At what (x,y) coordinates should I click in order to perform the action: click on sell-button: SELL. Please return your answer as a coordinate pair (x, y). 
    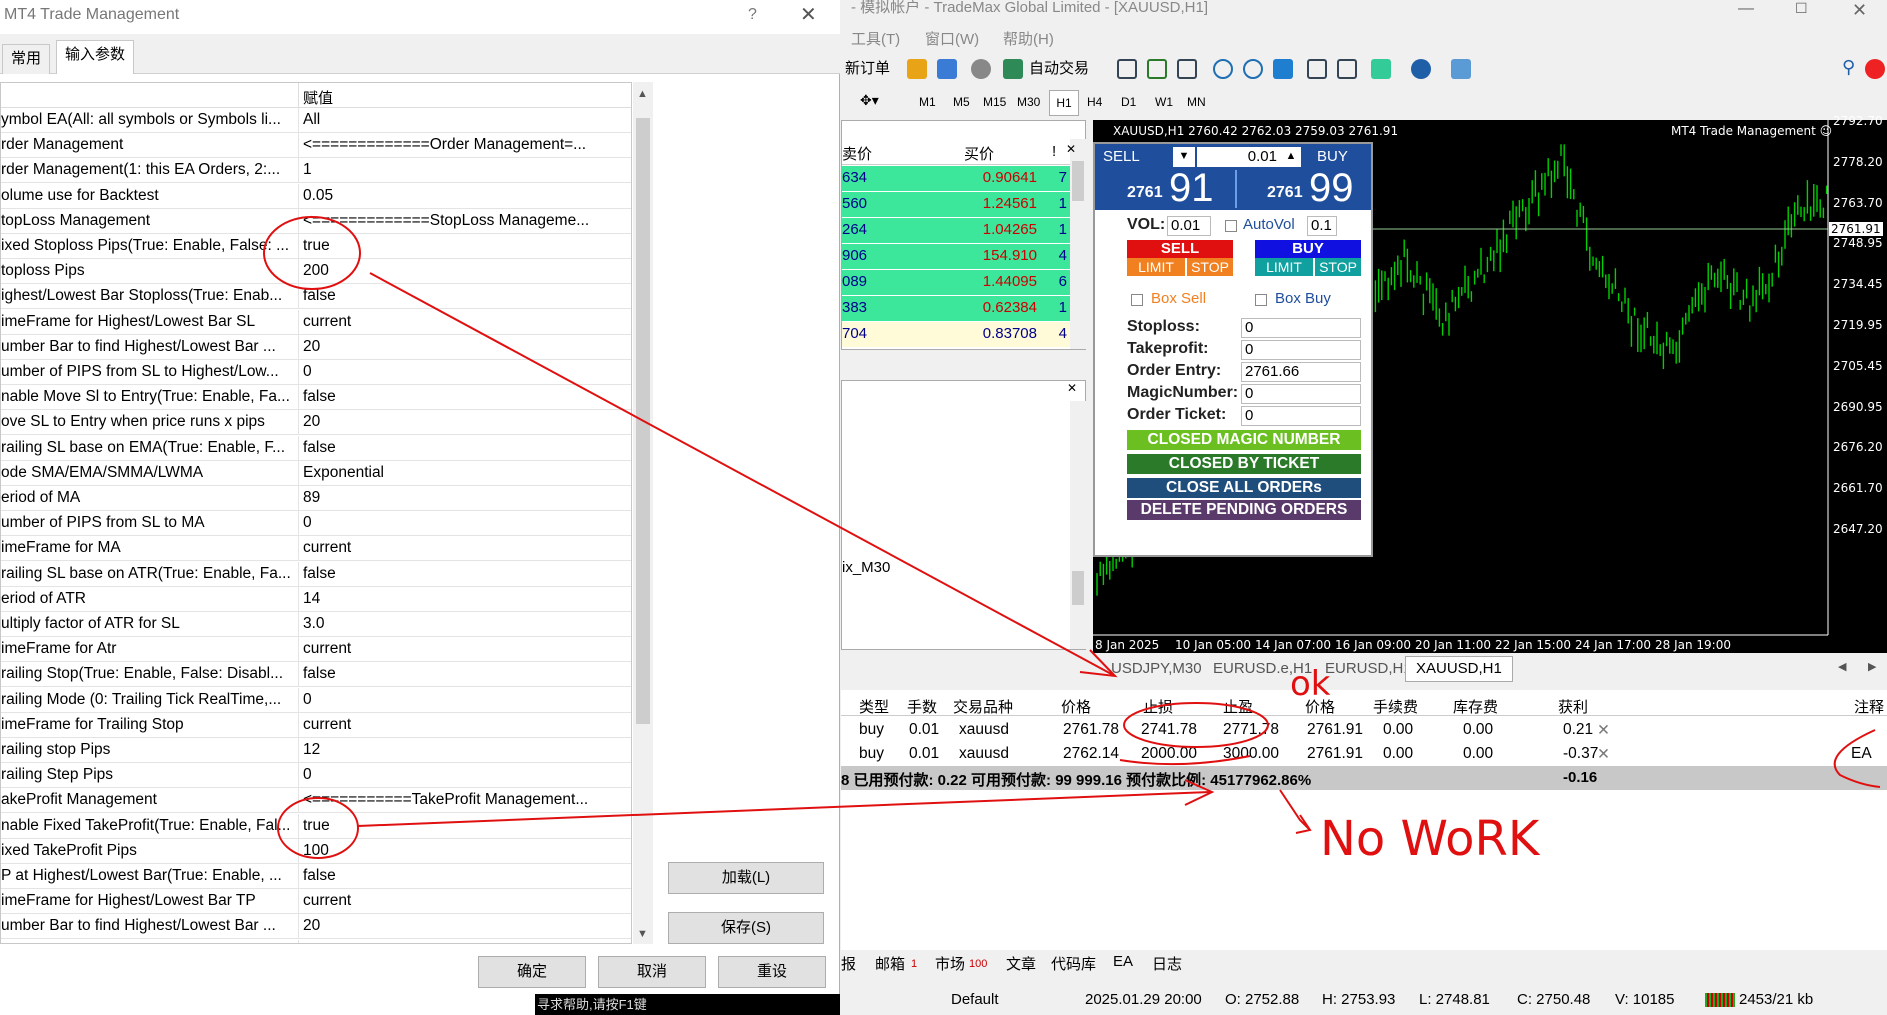
    Looking at the image, I should click on (1180, 249).